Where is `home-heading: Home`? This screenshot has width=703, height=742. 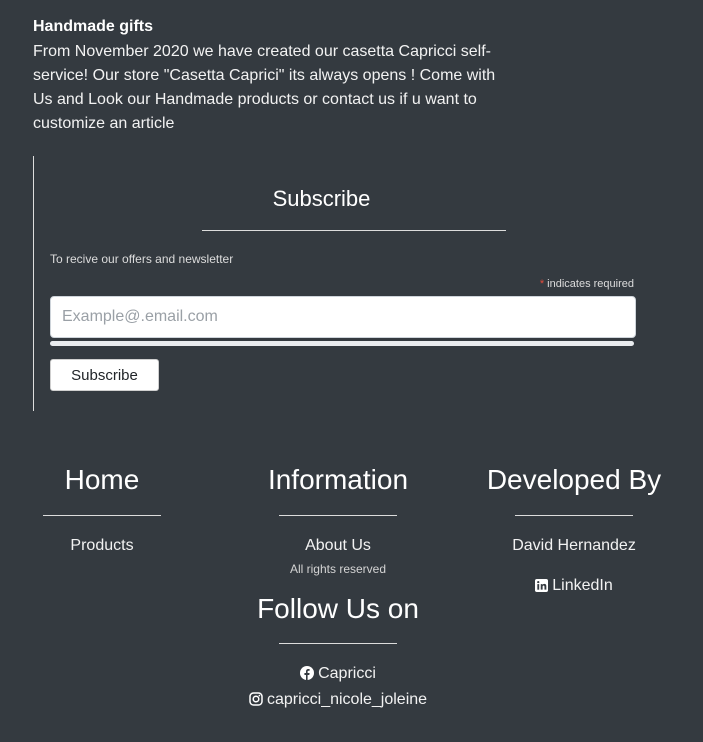 home-heading: Home is located at coordinates (102, 479).